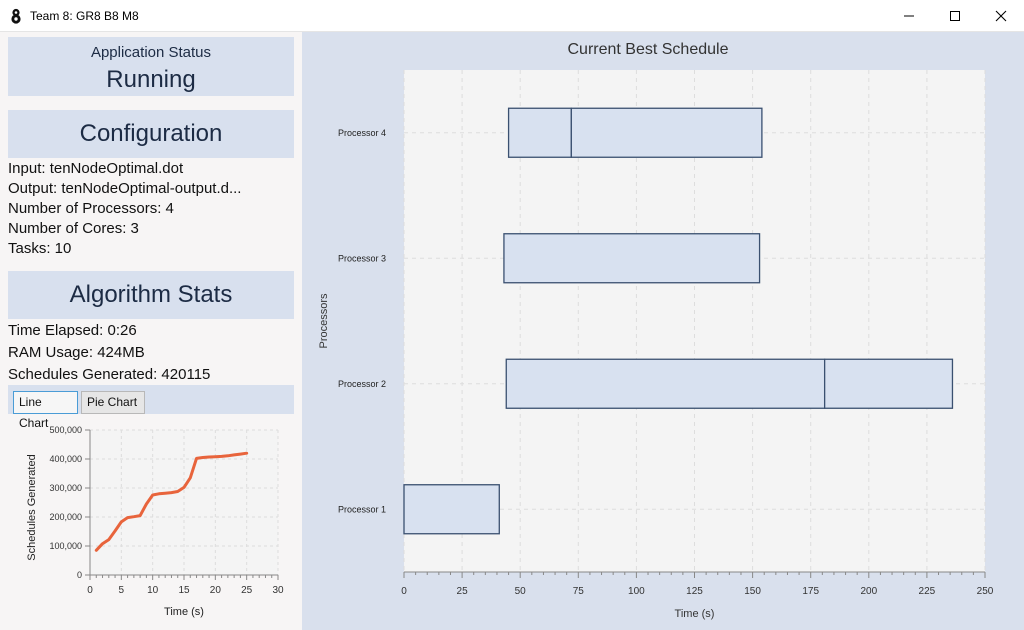 The image size is (1024, 630). I want to click on minimize-icon, so click(909, 15).